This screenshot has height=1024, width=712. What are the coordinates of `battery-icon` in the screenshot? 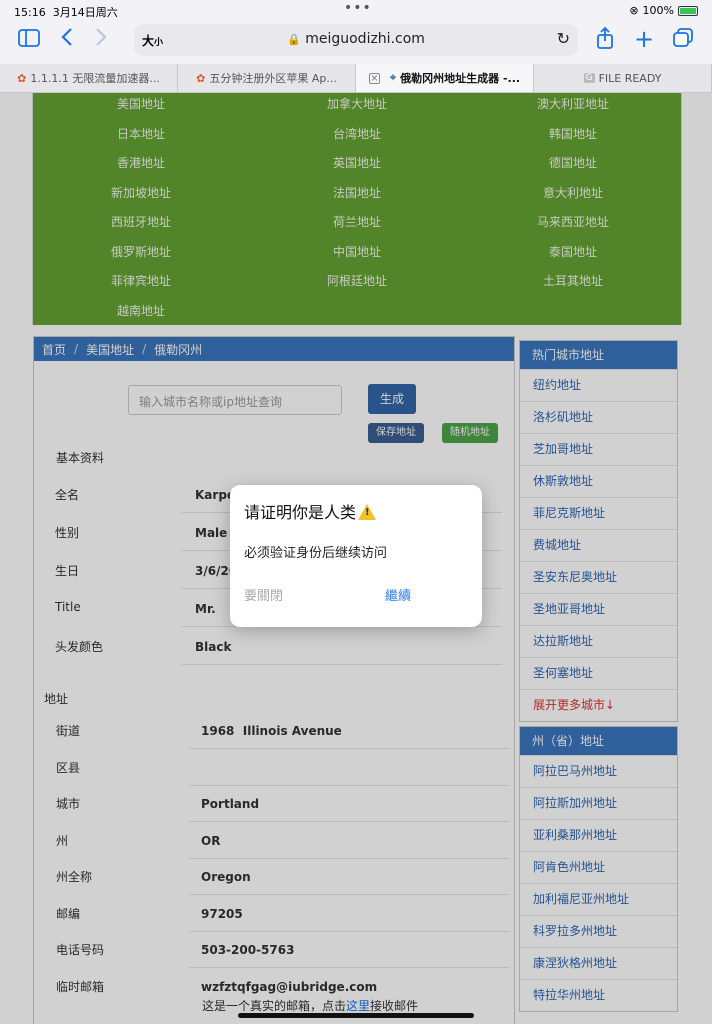 It's located at (688, 10).